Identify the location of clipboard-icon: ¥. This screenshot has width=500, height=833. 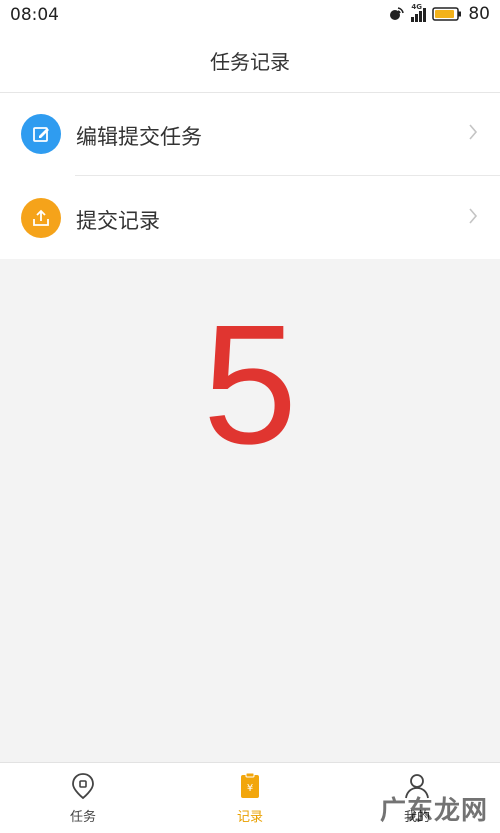
(250, 785).